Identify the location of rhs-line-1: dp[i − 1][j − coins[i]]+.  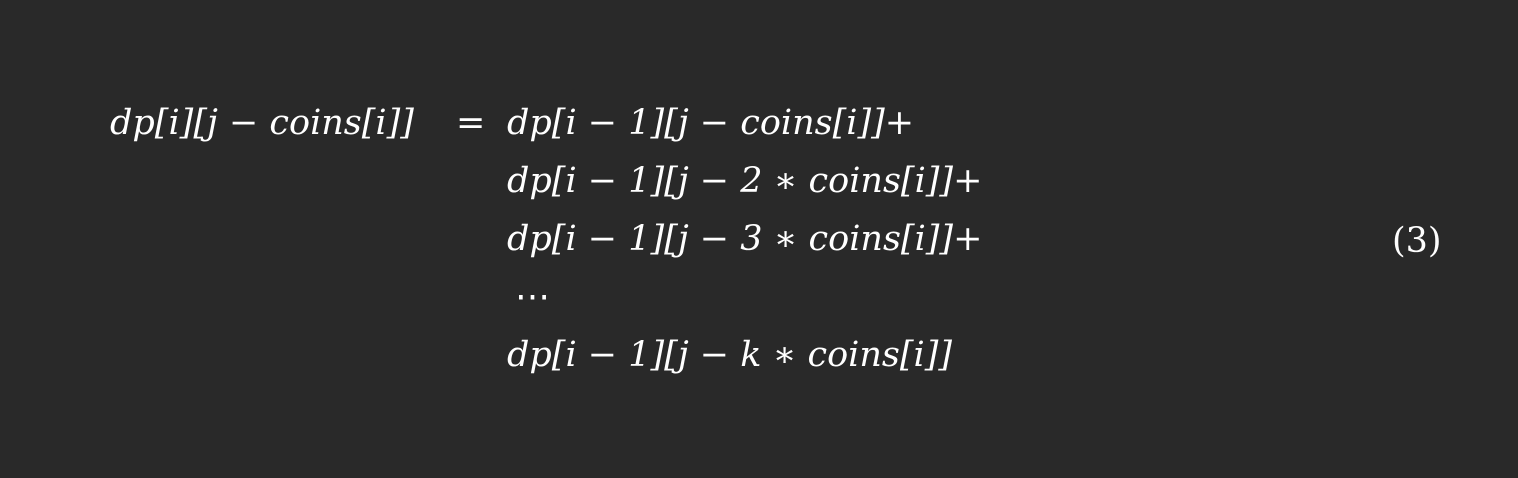
(711, 123).